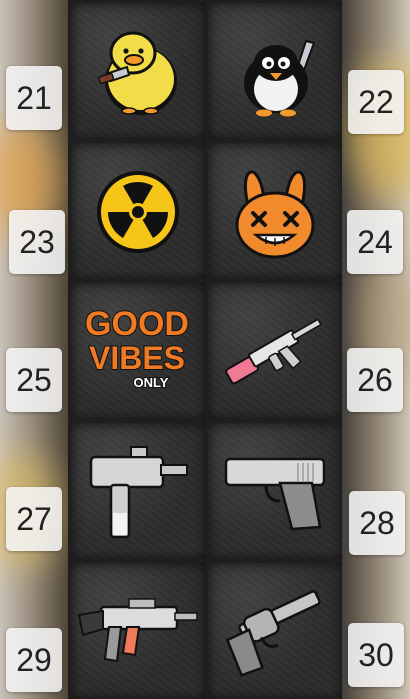 The height and width of the screenshot is (699, 410). I want to click on tile-25: GOOD VIBES ONLY, so click(138, 351).